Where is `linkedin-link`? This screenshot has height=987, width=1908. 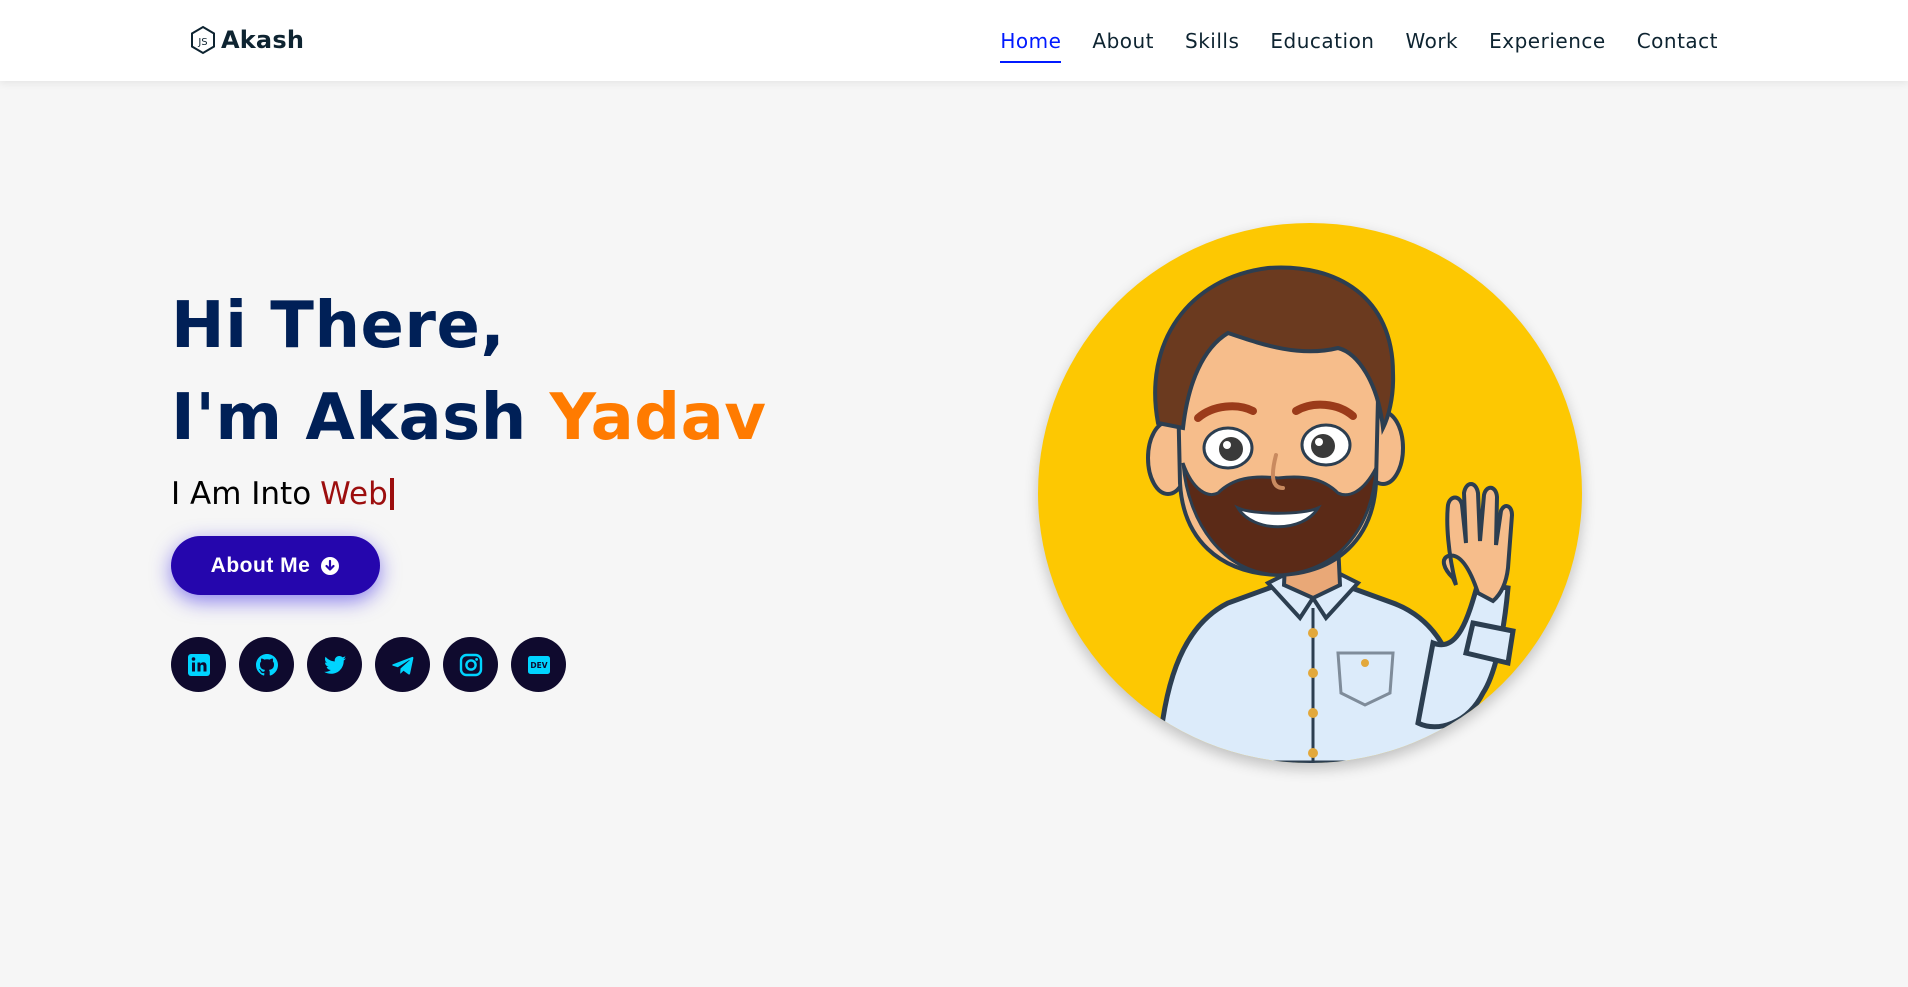 linkedin-link is located at coordinates (198, 664).